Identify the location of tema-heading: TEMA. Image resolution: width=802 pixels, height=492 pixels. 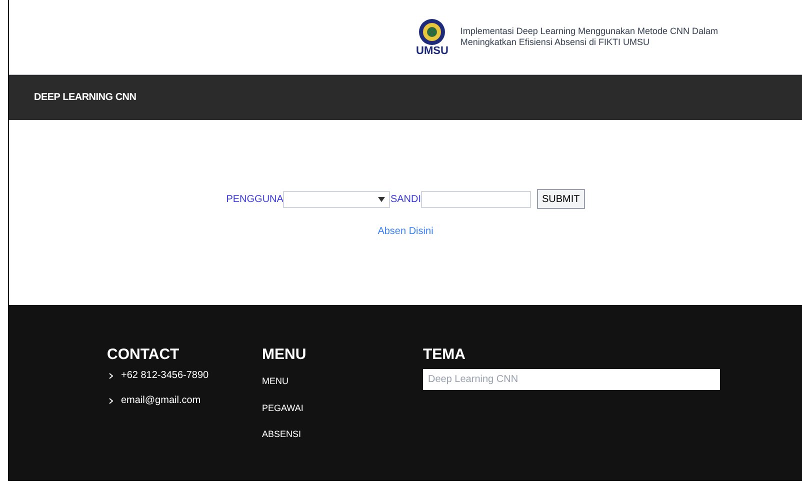
(444, 354).